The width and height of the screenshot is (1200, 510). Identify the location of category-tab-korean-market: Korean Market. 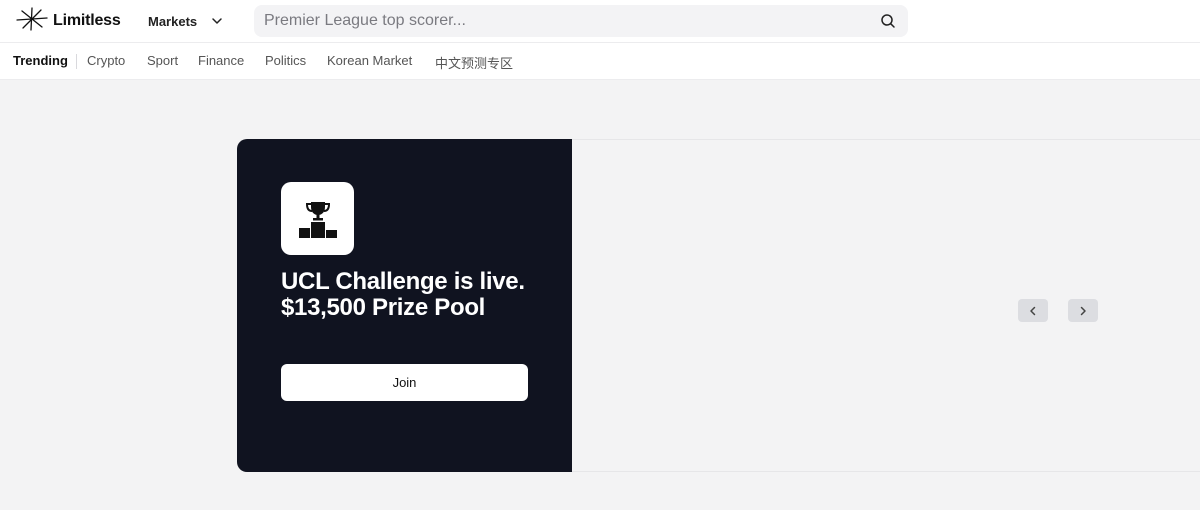
(369, 60).